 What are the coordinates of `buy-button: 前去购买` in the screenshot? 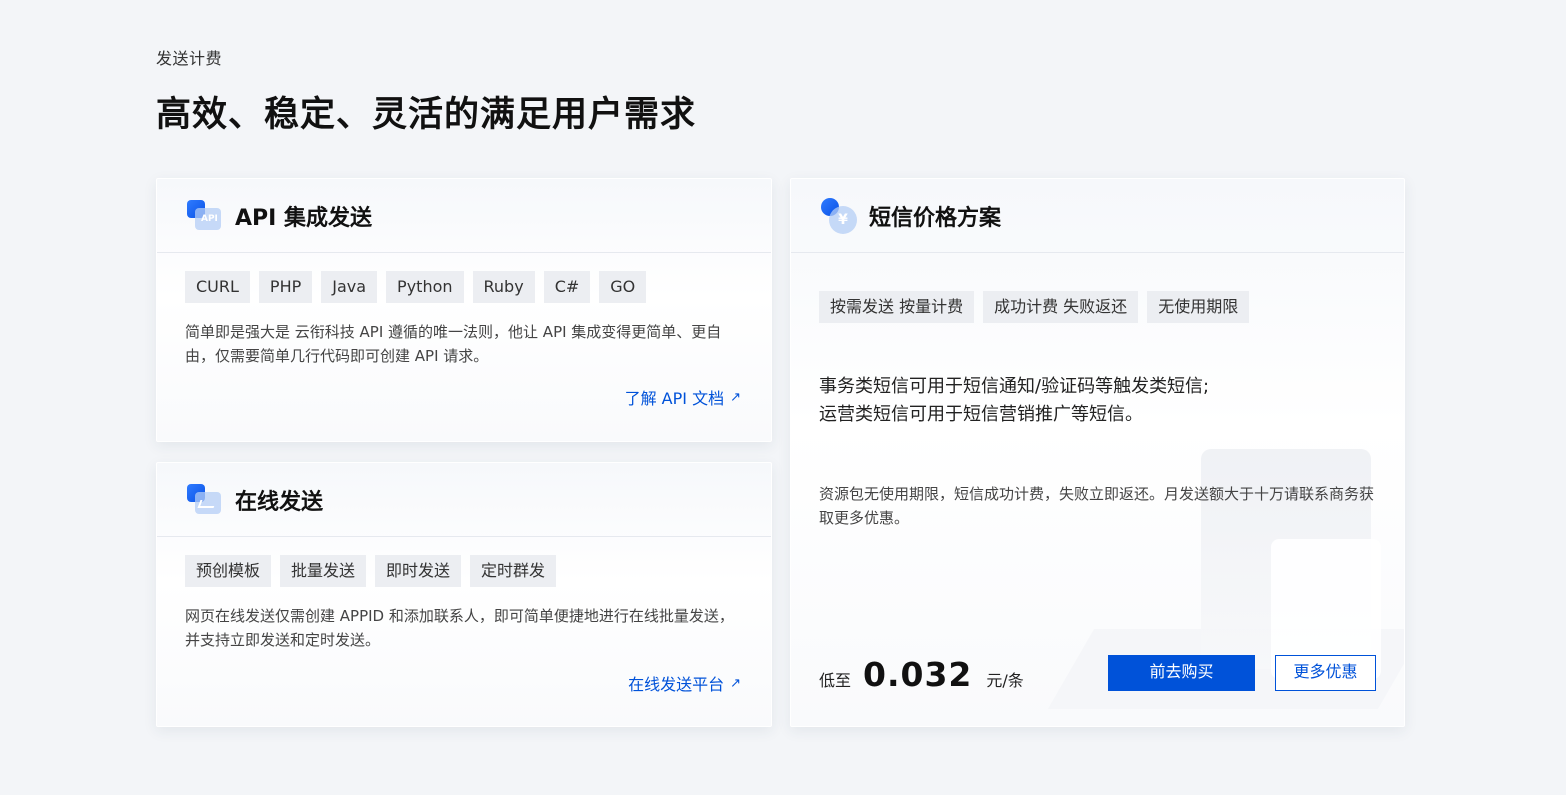 It's located at (1181, 673).